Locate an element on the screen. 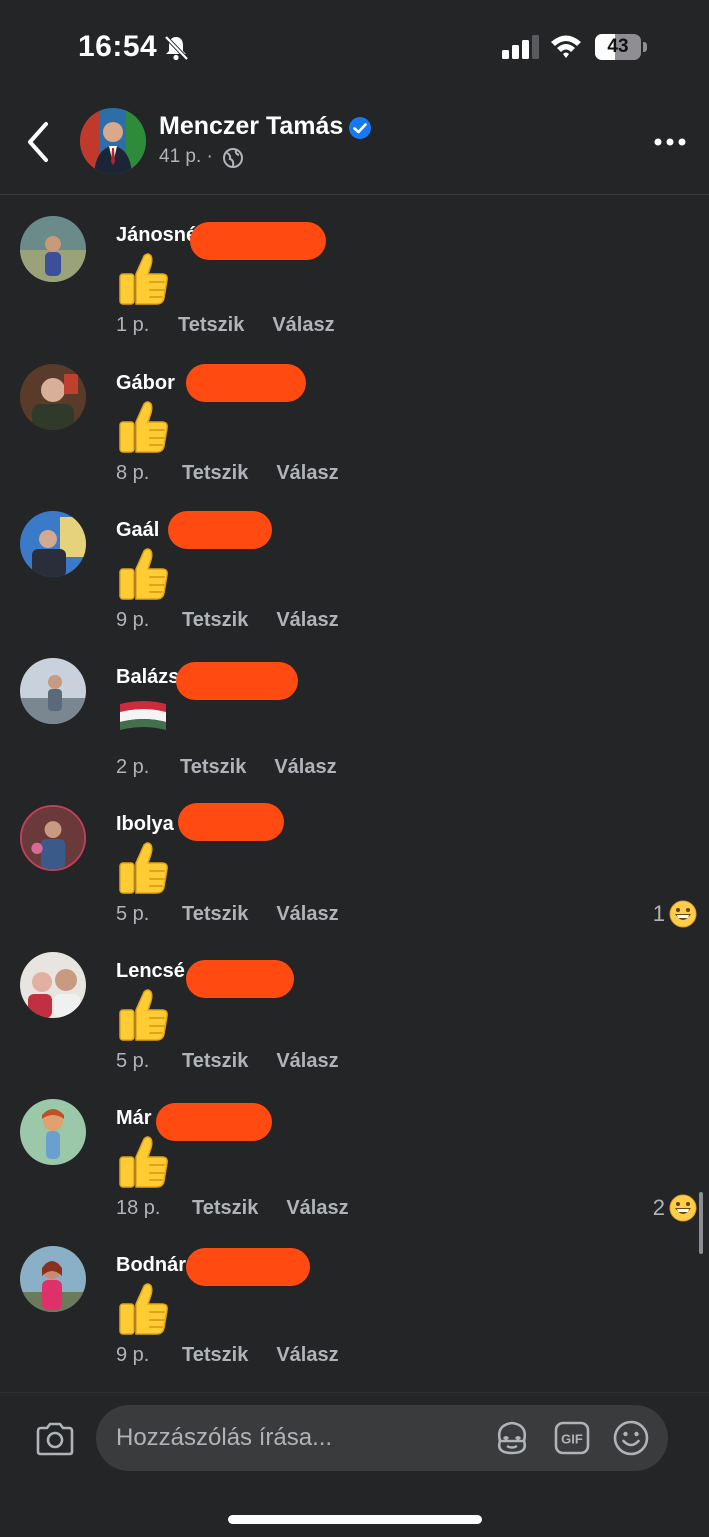 Image resolution: width=709 pixels, height=1537 pixels. comment-actions: 1 p. Tetszik Válasz is located at coordinates (225, 325).